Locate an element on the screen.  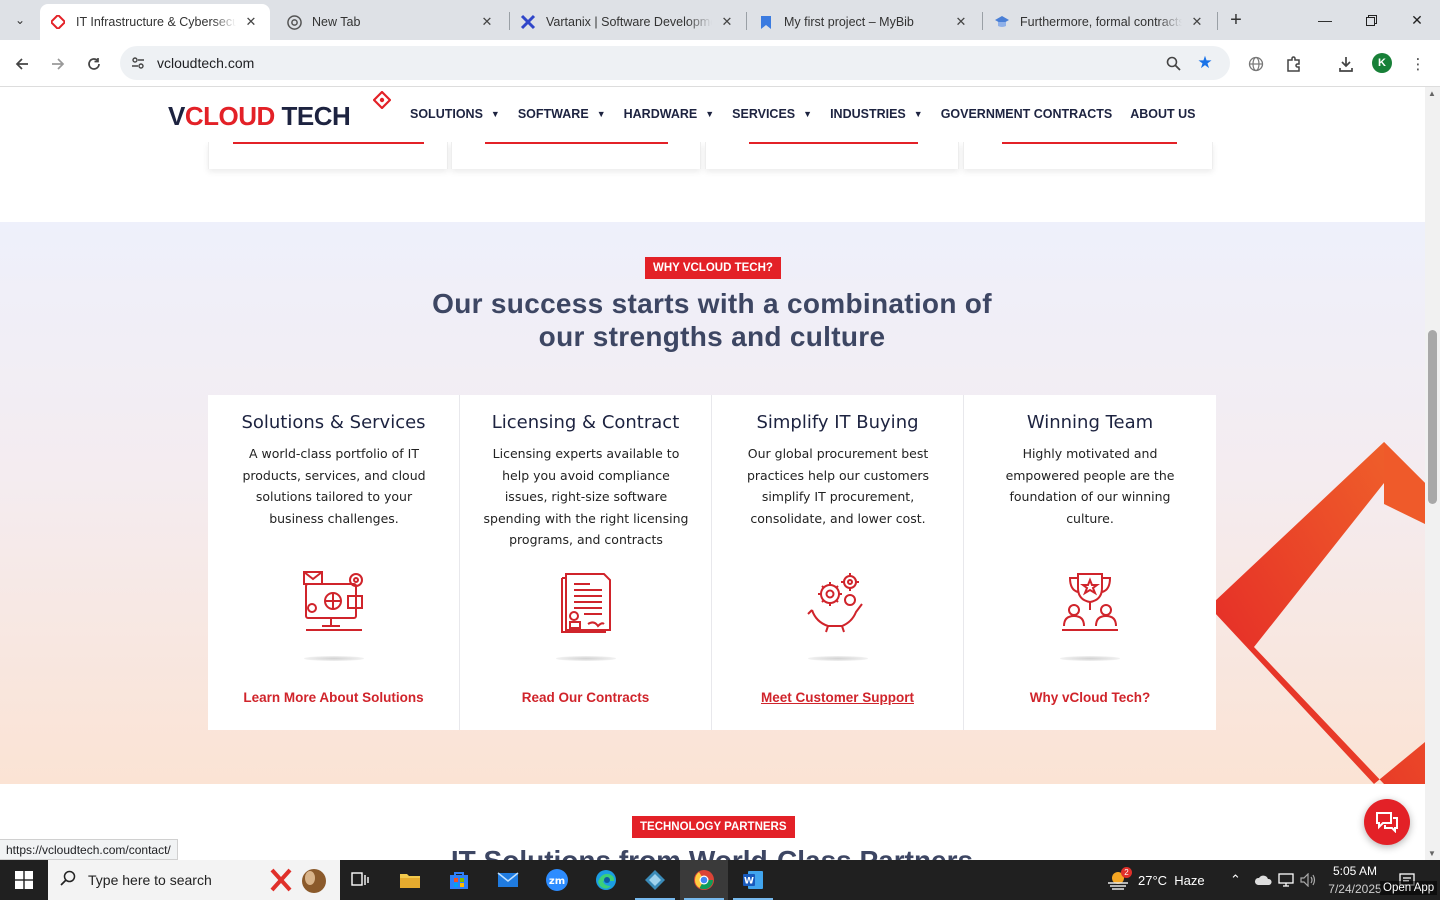
tab-title: IT Infrastructure & Cybersecurity is located at coordinates (156, 22).